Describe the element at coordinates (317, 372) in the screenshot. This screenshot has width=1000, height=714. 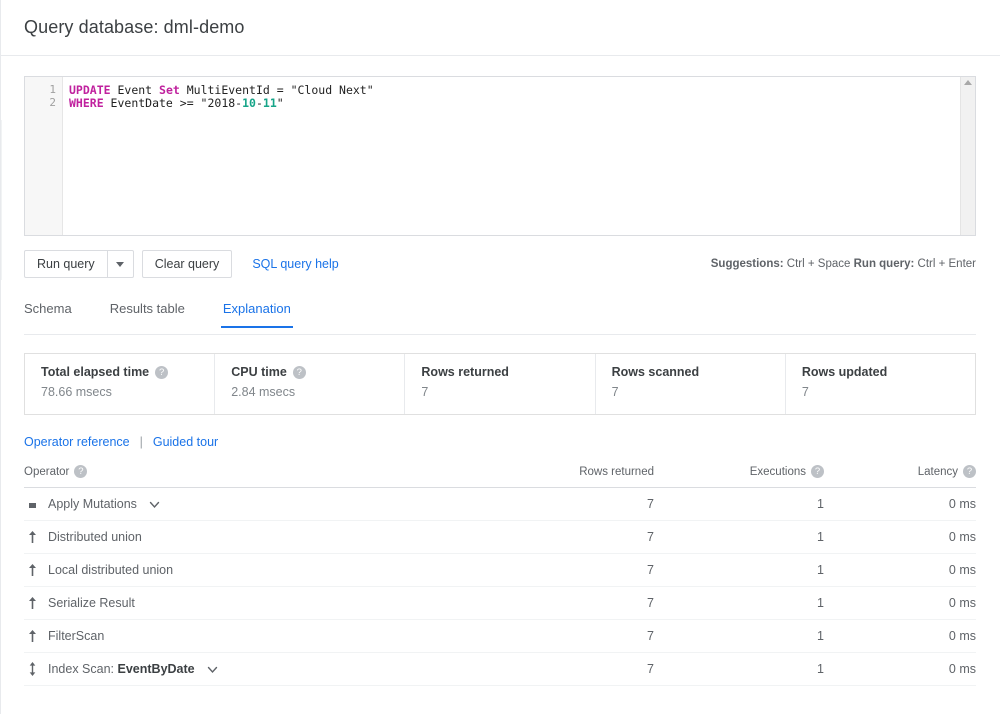
I see `stat-label-row: CPU time?` at that location.